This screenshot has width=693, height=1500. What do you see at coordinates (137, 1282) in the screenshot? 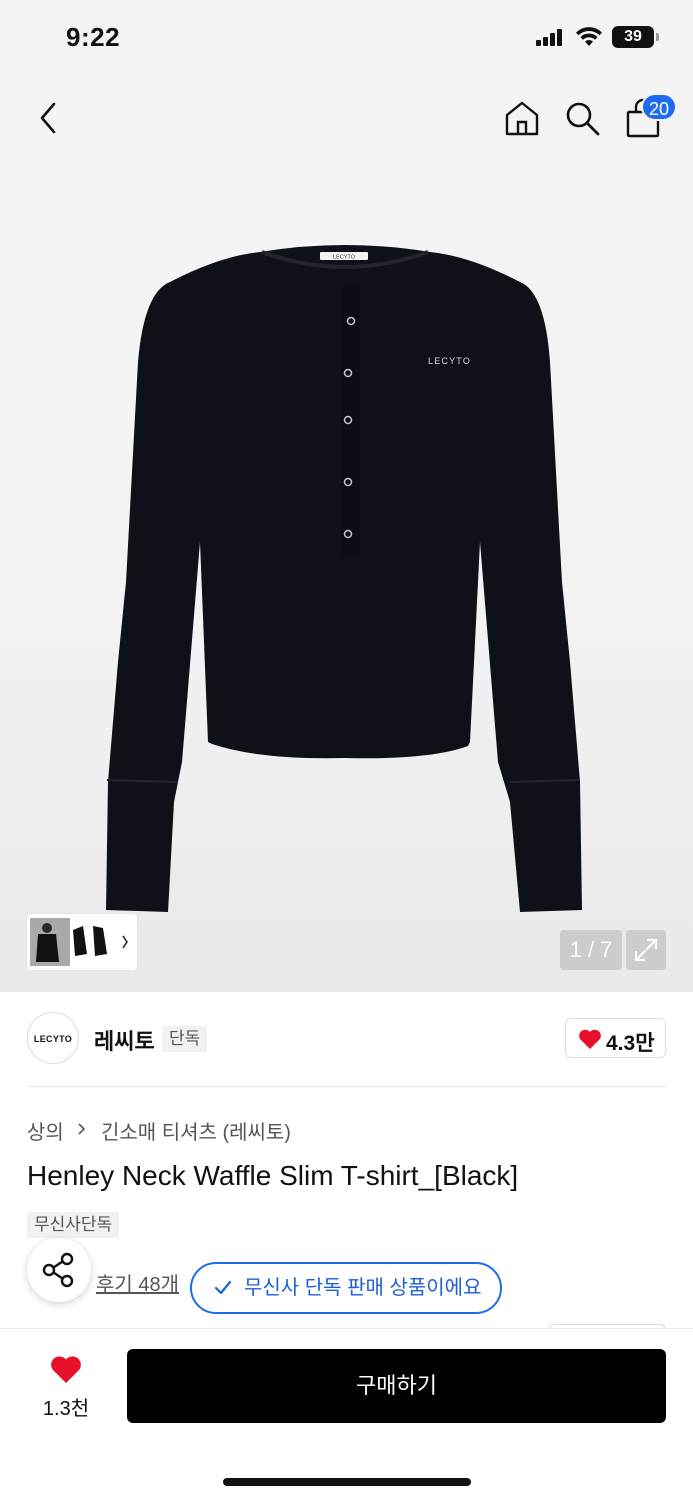
I see `review-link: 후기 48개` at bounding box center [137, 1282].